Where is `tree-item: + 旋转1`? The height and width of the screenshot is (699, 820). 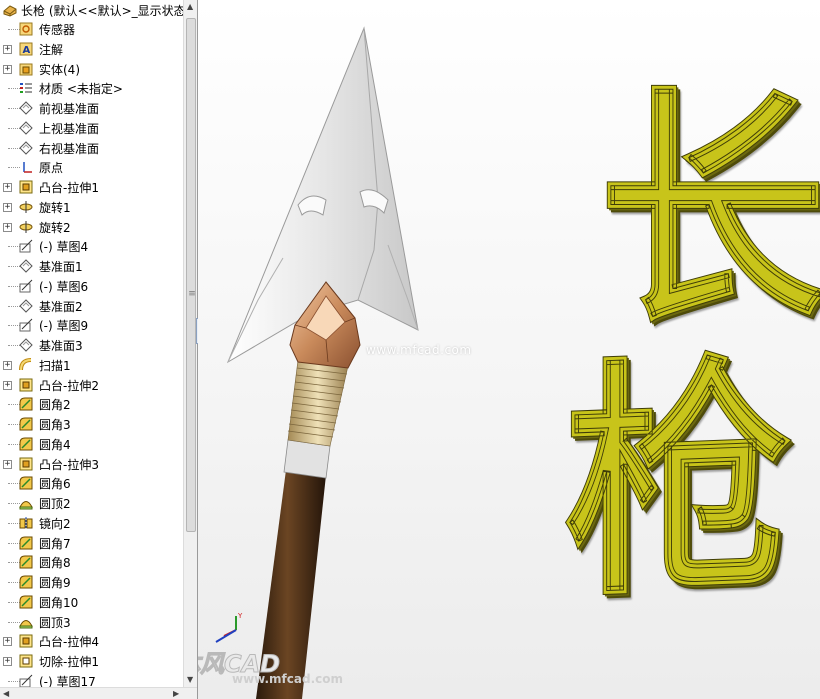 tree-item: + 旋转1 is located at coordinates (91, 207).